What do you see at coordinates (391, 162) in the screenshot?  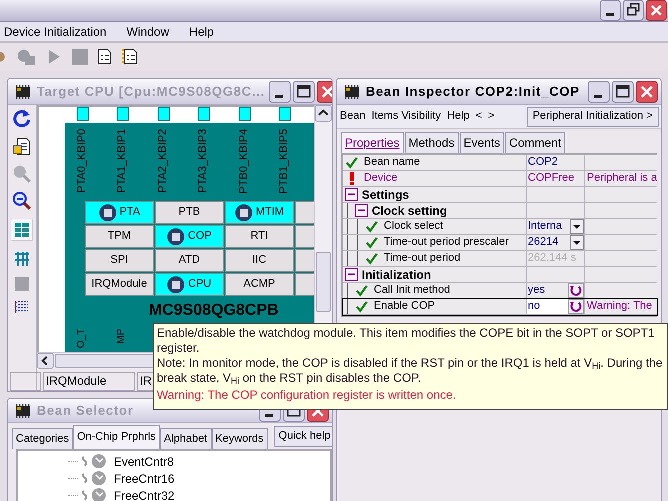 I see `property-name: Bean name` at bounding box center [391, 162].